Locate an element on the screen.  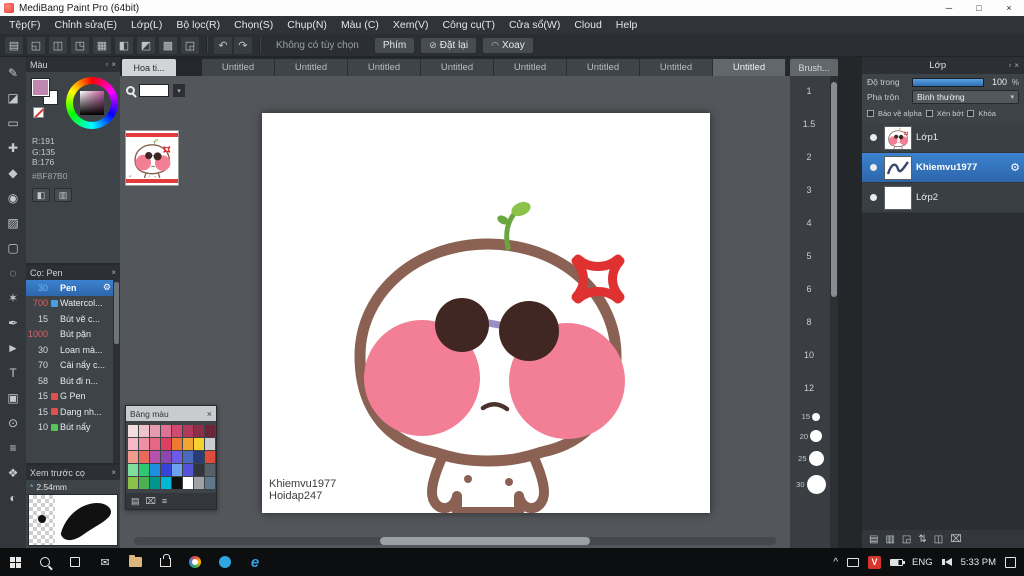
saturation-value-square is located at coordinates (92, 103).